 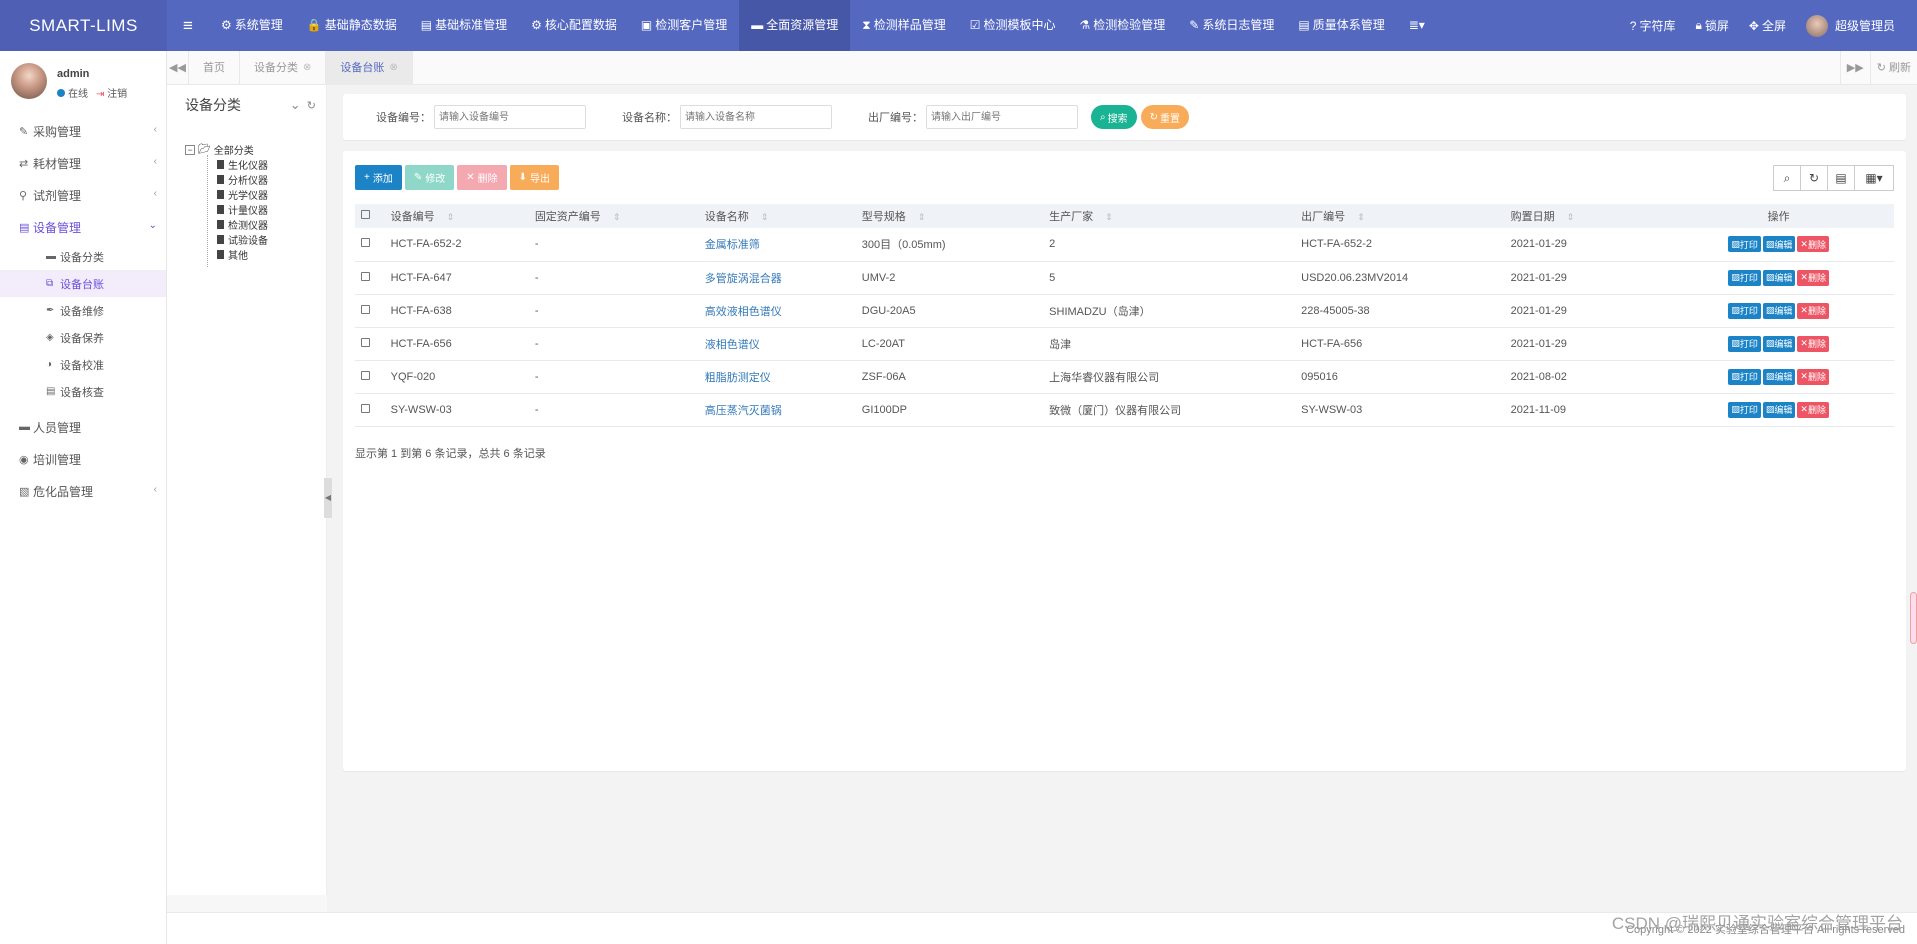 I want to click on refresh-icon: ↻, so click(x=1814, y=178).